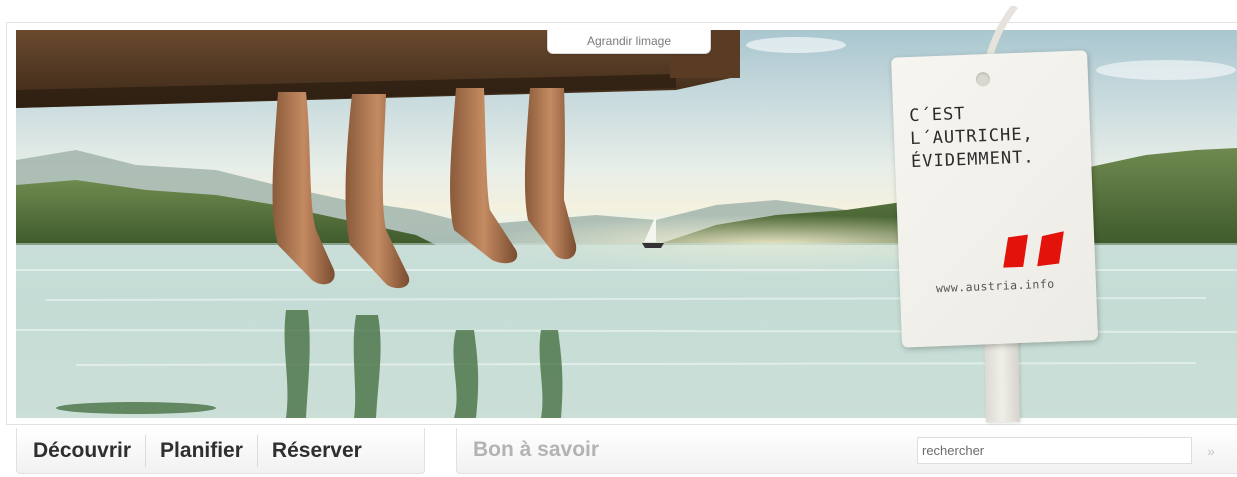 The image size is (1237, 477). Describe the element at coordinates (201, 450) in the screenshot. I see `nav-planifier: Planifier` at that location.